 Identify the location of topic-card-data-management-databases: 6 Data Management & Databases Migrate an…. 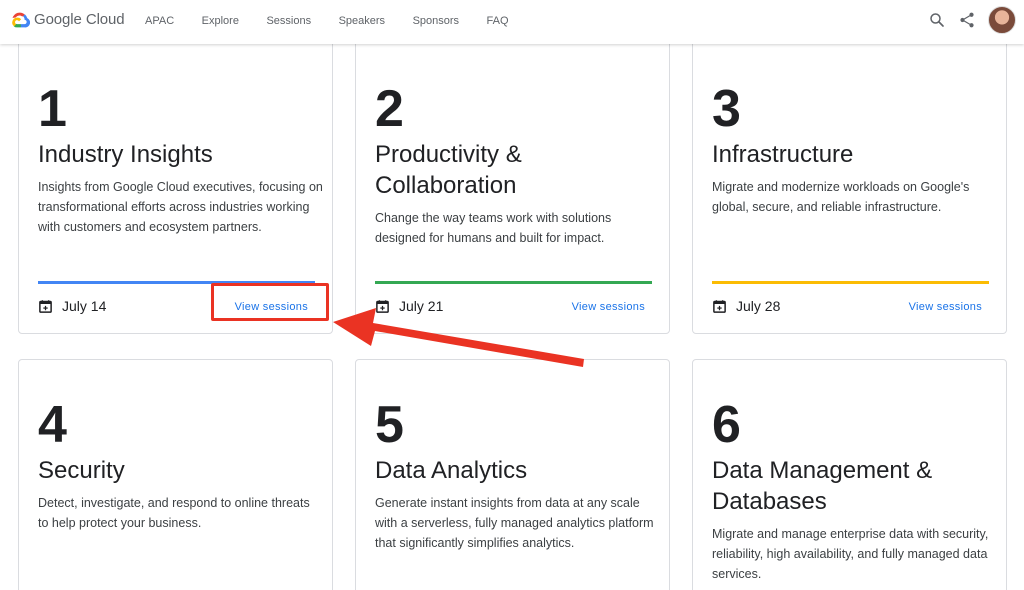
(849, 474).